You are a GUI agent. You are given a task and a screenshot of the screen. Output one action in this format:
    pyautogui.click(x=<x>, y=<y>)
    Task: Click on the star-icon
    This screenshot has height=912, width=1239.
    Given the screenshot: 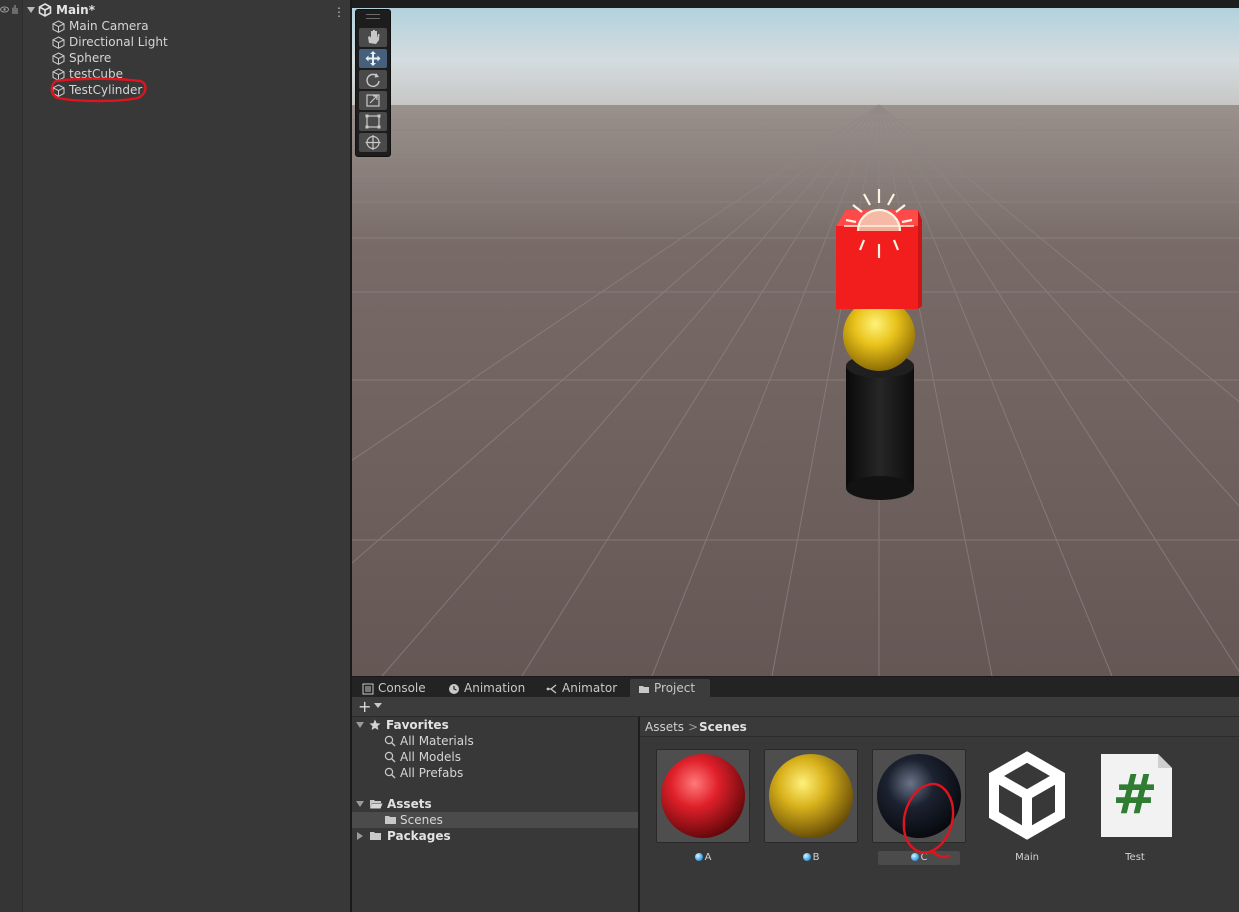 What is the action you would take?
    pyautogui.click(x=375, y=724)
    